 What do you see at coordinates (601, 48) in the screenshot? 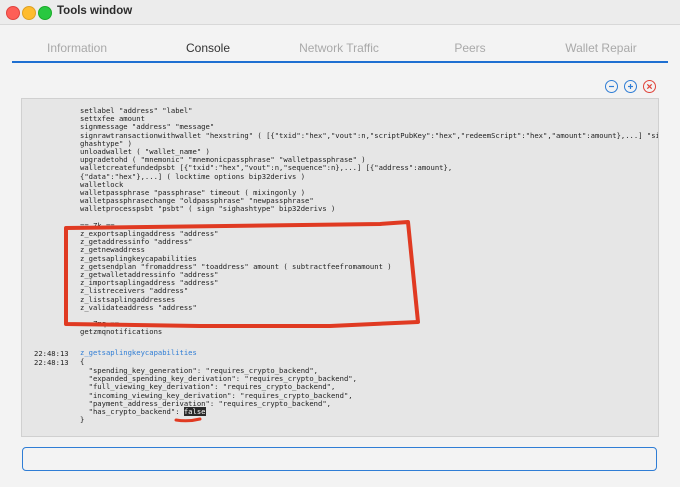
I see `tab-wallet-repair: Wallet Repair` at bounding box center [601, 48].